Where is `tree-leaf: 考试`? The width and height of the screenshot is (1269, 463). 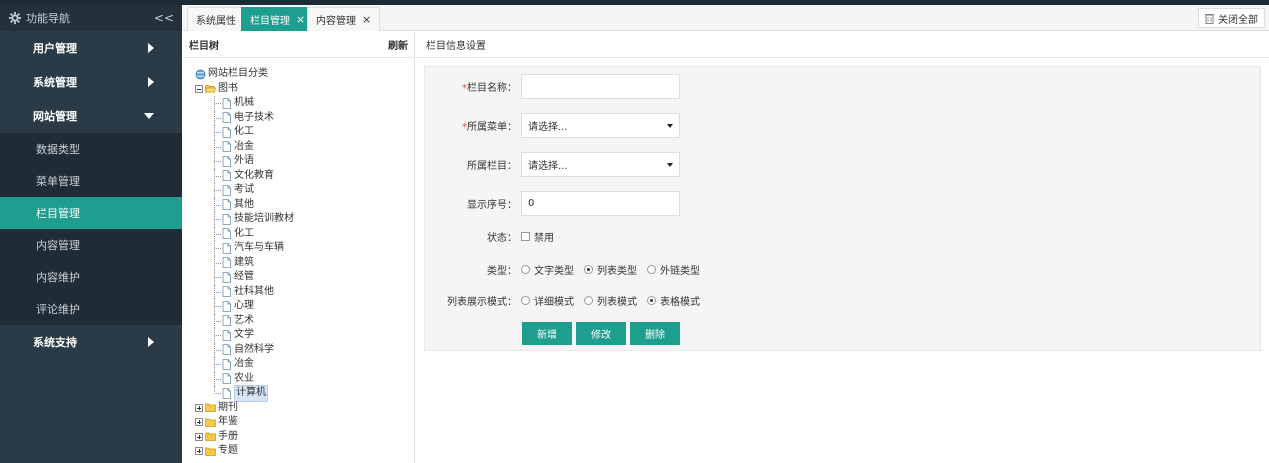
tree-leaf: 考试 is located at coordinates (304, 190).